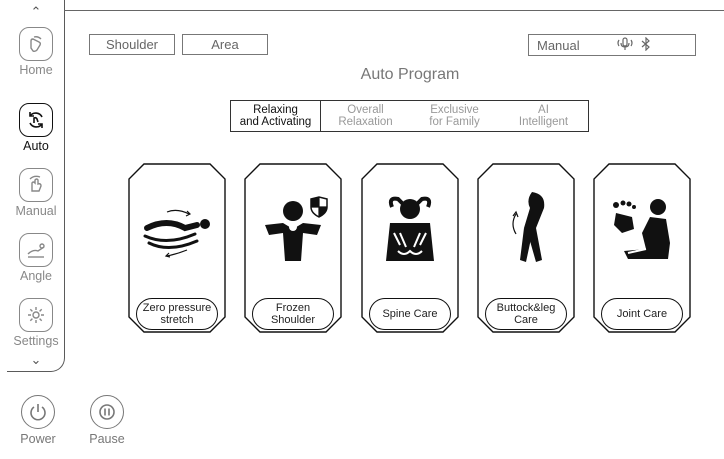  I want to click on program-card-joint-care: Joint Care, so click(642, 248).